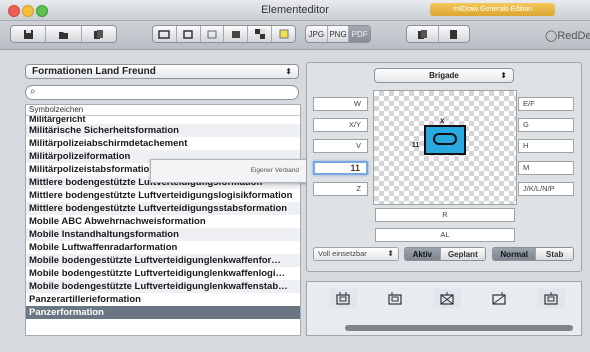 This screenshot has width=590, height=352. I want to click on view-button-group, so click(224, 34).